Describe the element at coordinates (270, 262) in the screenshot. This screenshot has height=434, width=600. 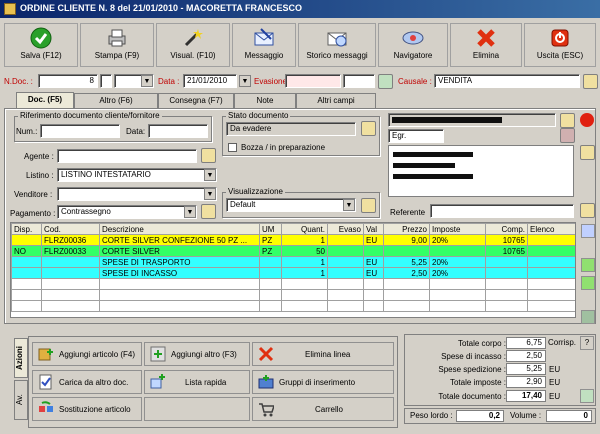
I see `table-cell-um` at that location.